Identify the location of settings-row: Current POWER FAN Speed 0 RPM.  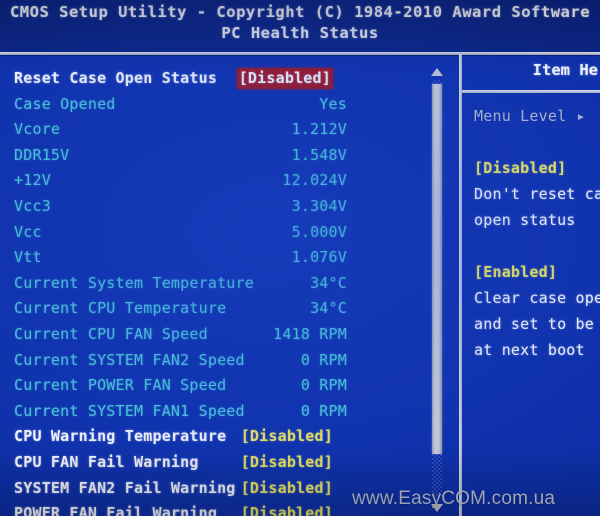
(207, 388).